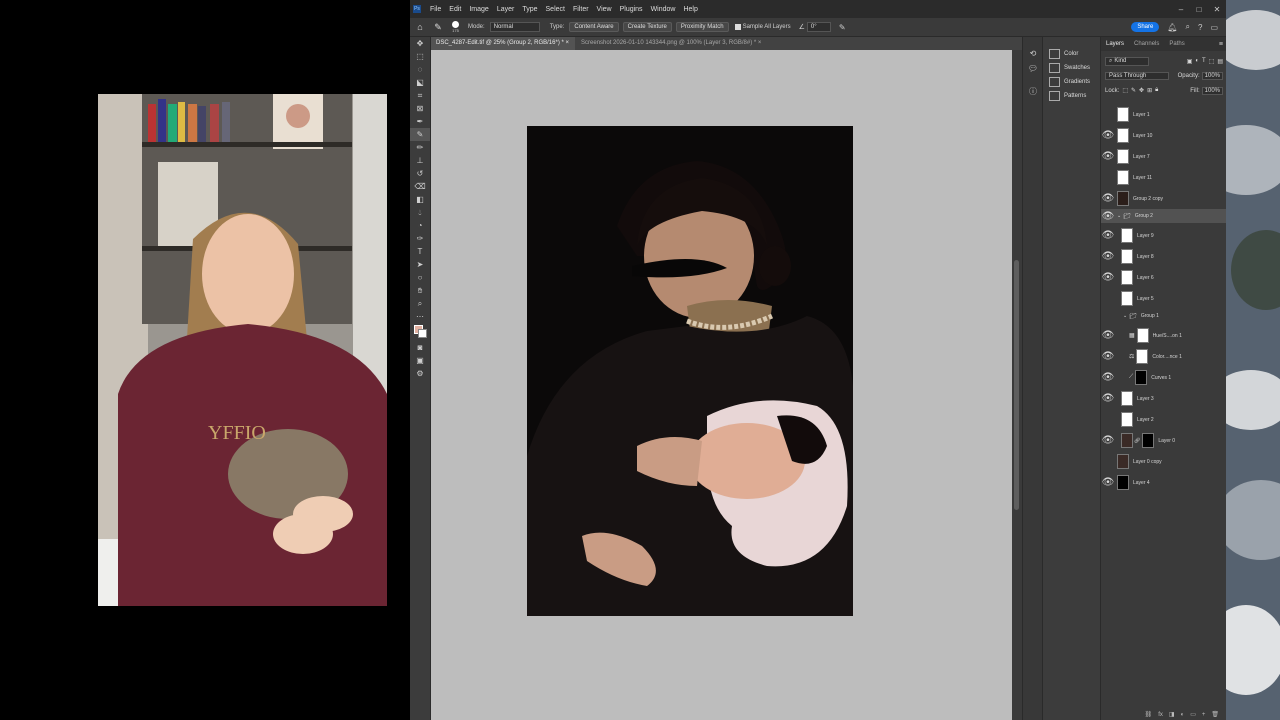 The width and height of the screenshot is (1280, 720). I want to click on adjustment-filter-icon: ◐, so click(1197, 61).